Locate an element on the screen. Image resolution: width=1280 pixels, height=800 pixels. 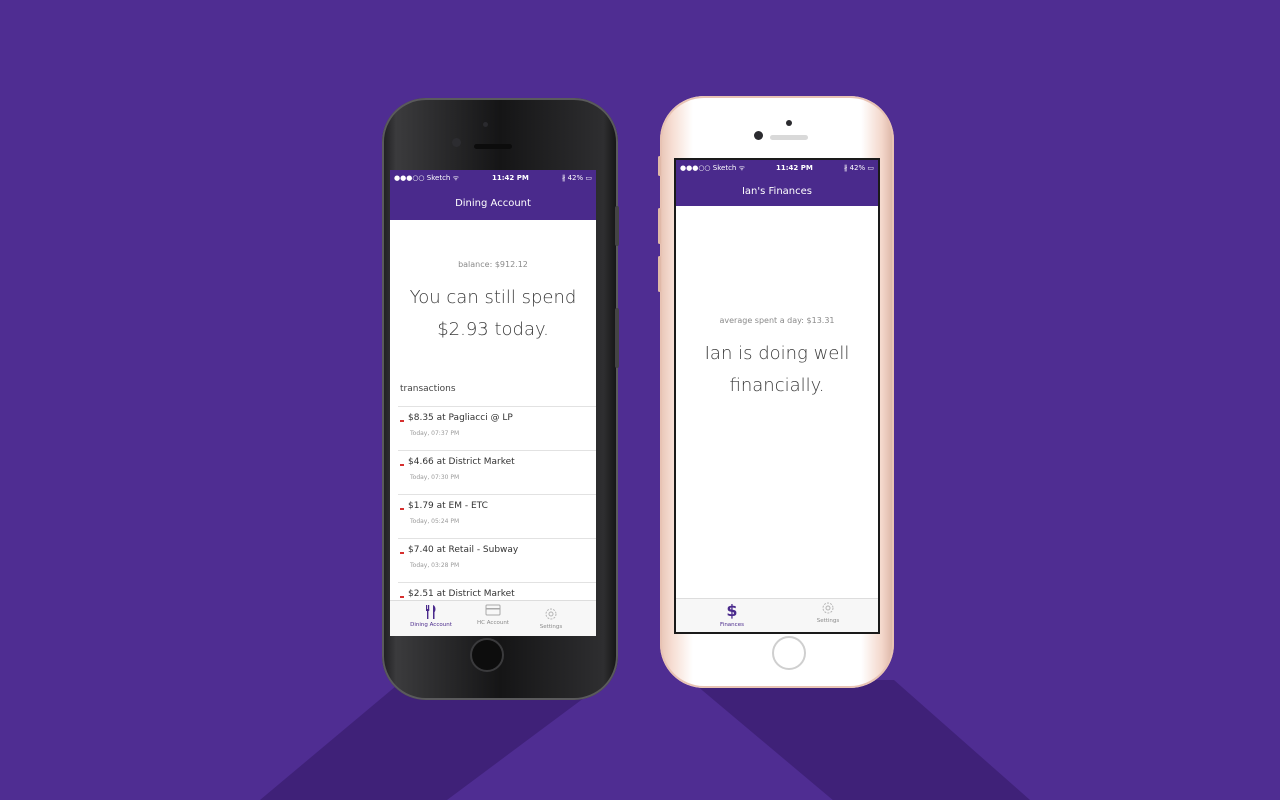
finances-headline-line1: Ian is doing well is located at coordinates (777, 353).